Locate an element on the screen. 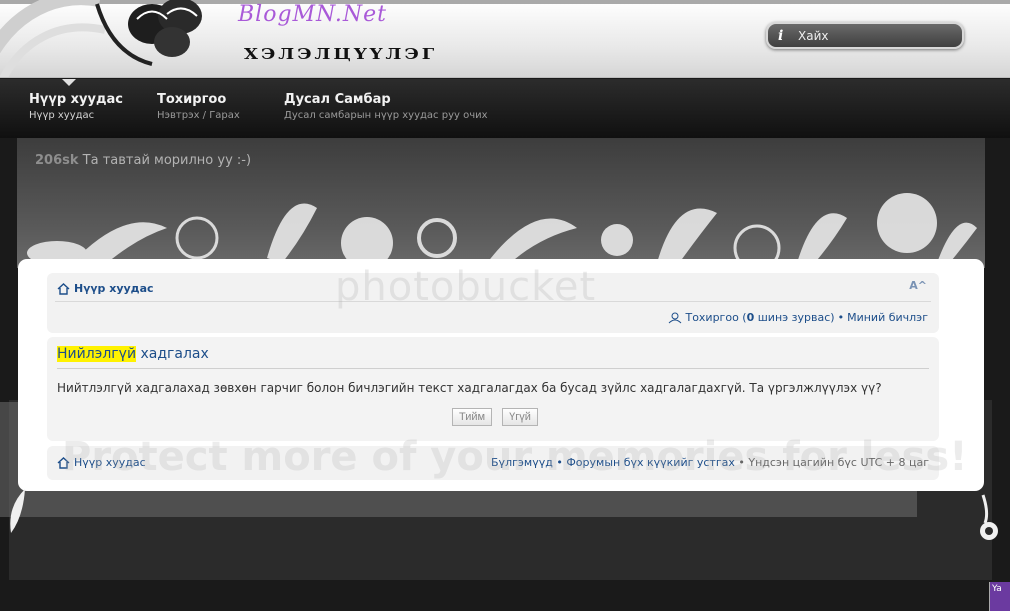  nav-item-settings: Тохиргоо Нэвтрэх / Гарах is located at coordinates (198, 106).